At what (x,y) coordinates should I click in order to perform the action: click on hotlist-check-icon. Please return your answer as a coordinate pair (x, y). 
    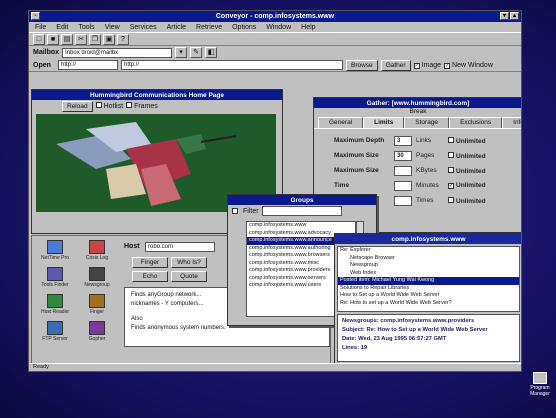
    Looking at the image, I should click on (98, 105).